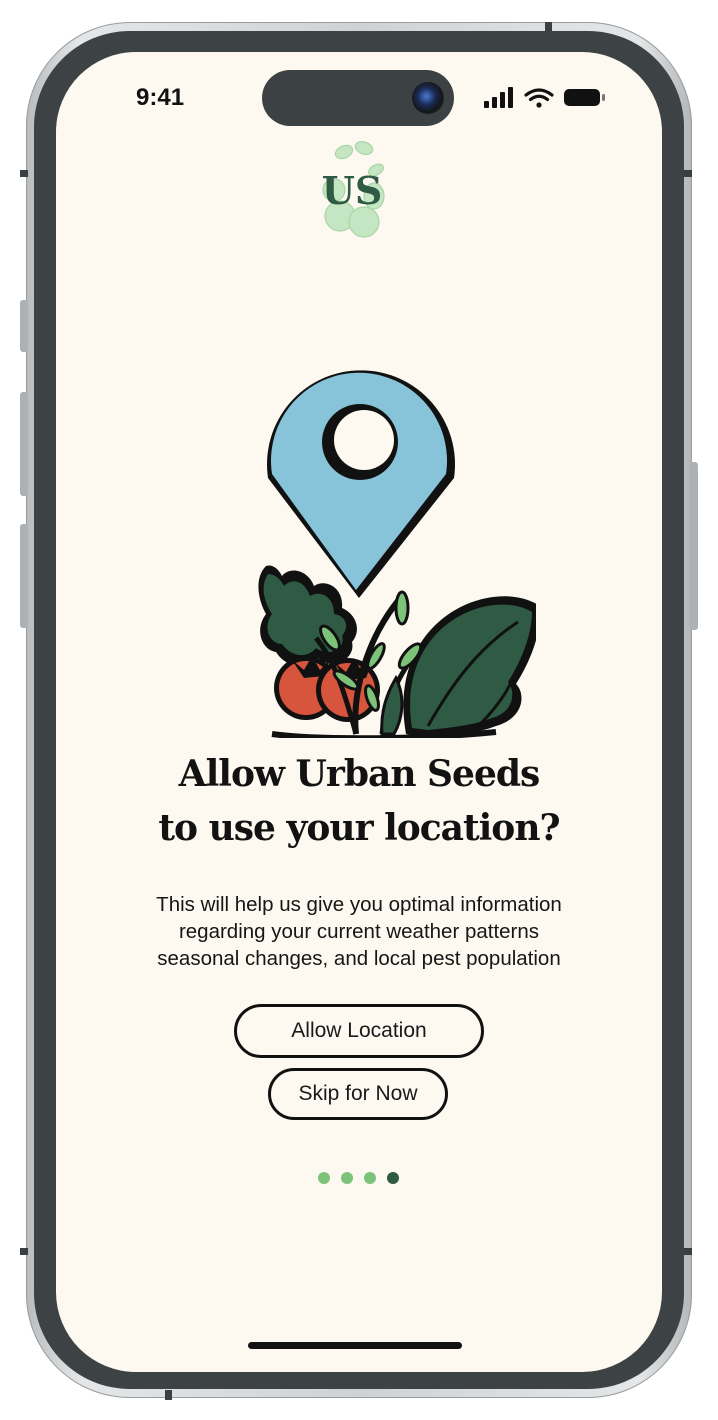  I want to click on status-time: 9:41, so click(160, 97).